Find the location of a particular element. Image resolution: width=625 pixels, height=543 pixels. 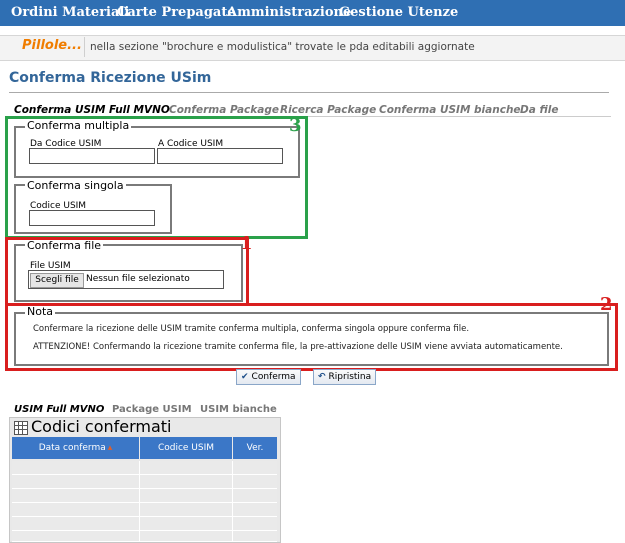

table-grid-icon is located at coordinates (21, 428).